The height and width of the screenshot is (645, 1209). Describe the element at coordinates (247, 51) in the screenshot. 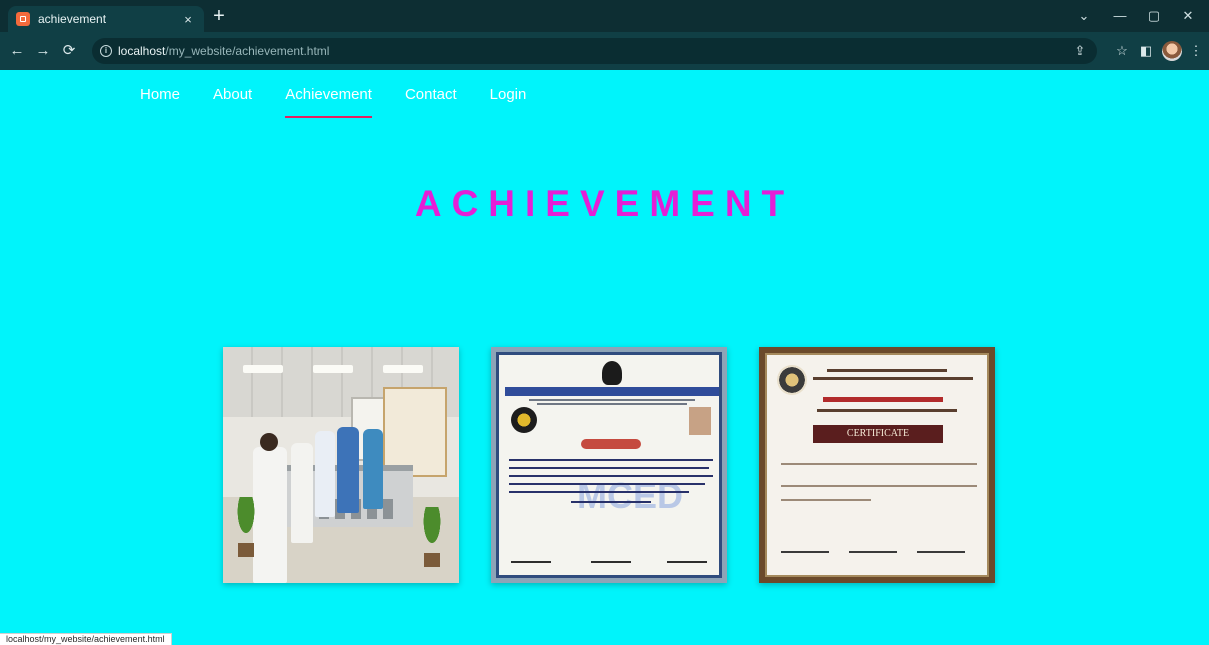

I see `url-path: /my_website/achievement.html` at that location.